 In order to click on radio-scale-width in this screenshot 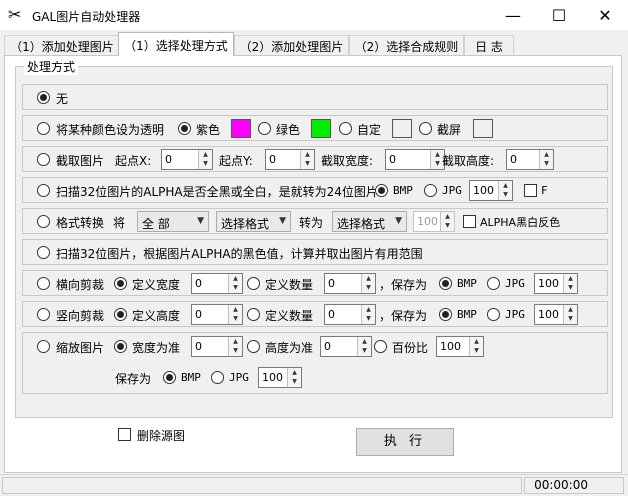, I will do `click(120, 346)`.